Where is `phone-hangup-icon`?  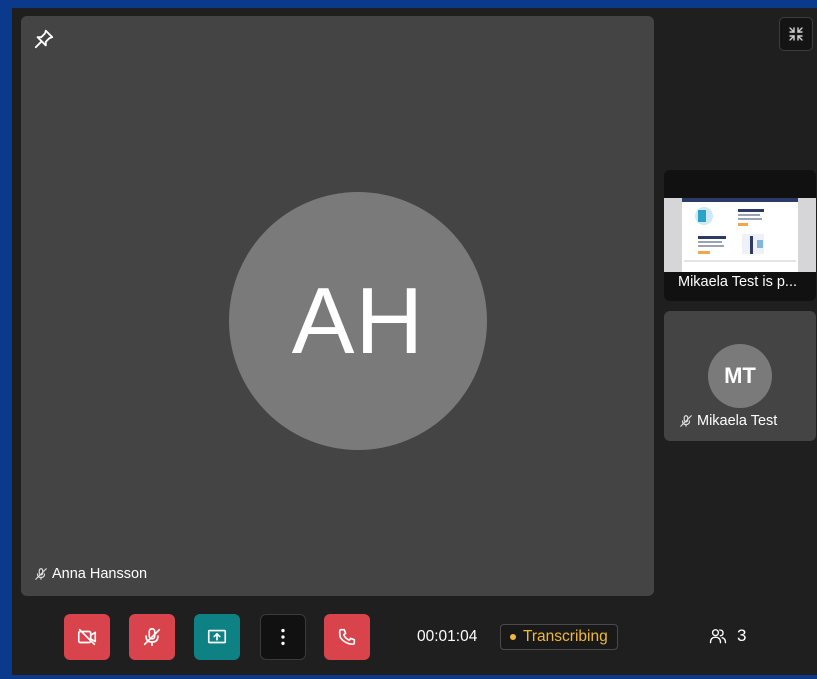 phone-hangup-icon is located at coordinates (347, 637).